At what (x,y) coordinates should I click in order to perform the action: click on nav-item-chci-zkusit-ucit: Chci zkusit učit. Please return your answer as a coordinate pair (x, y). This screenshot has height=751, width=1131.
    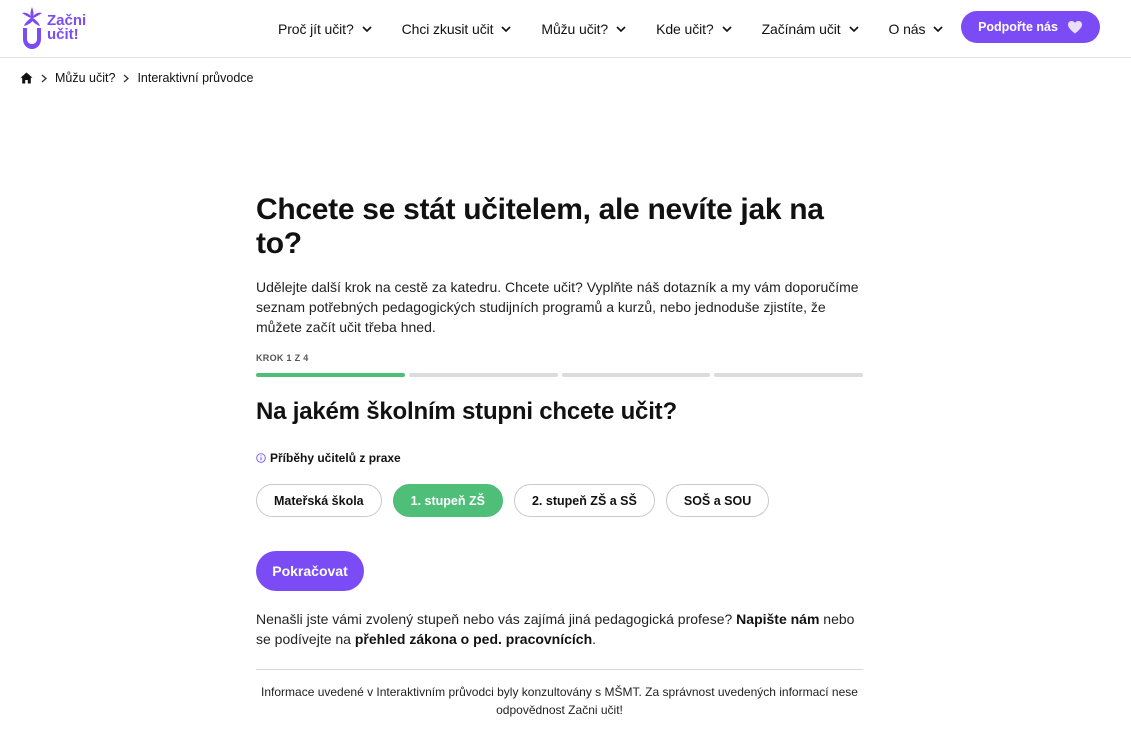
    Looking at the image, I should click on (457, 29).